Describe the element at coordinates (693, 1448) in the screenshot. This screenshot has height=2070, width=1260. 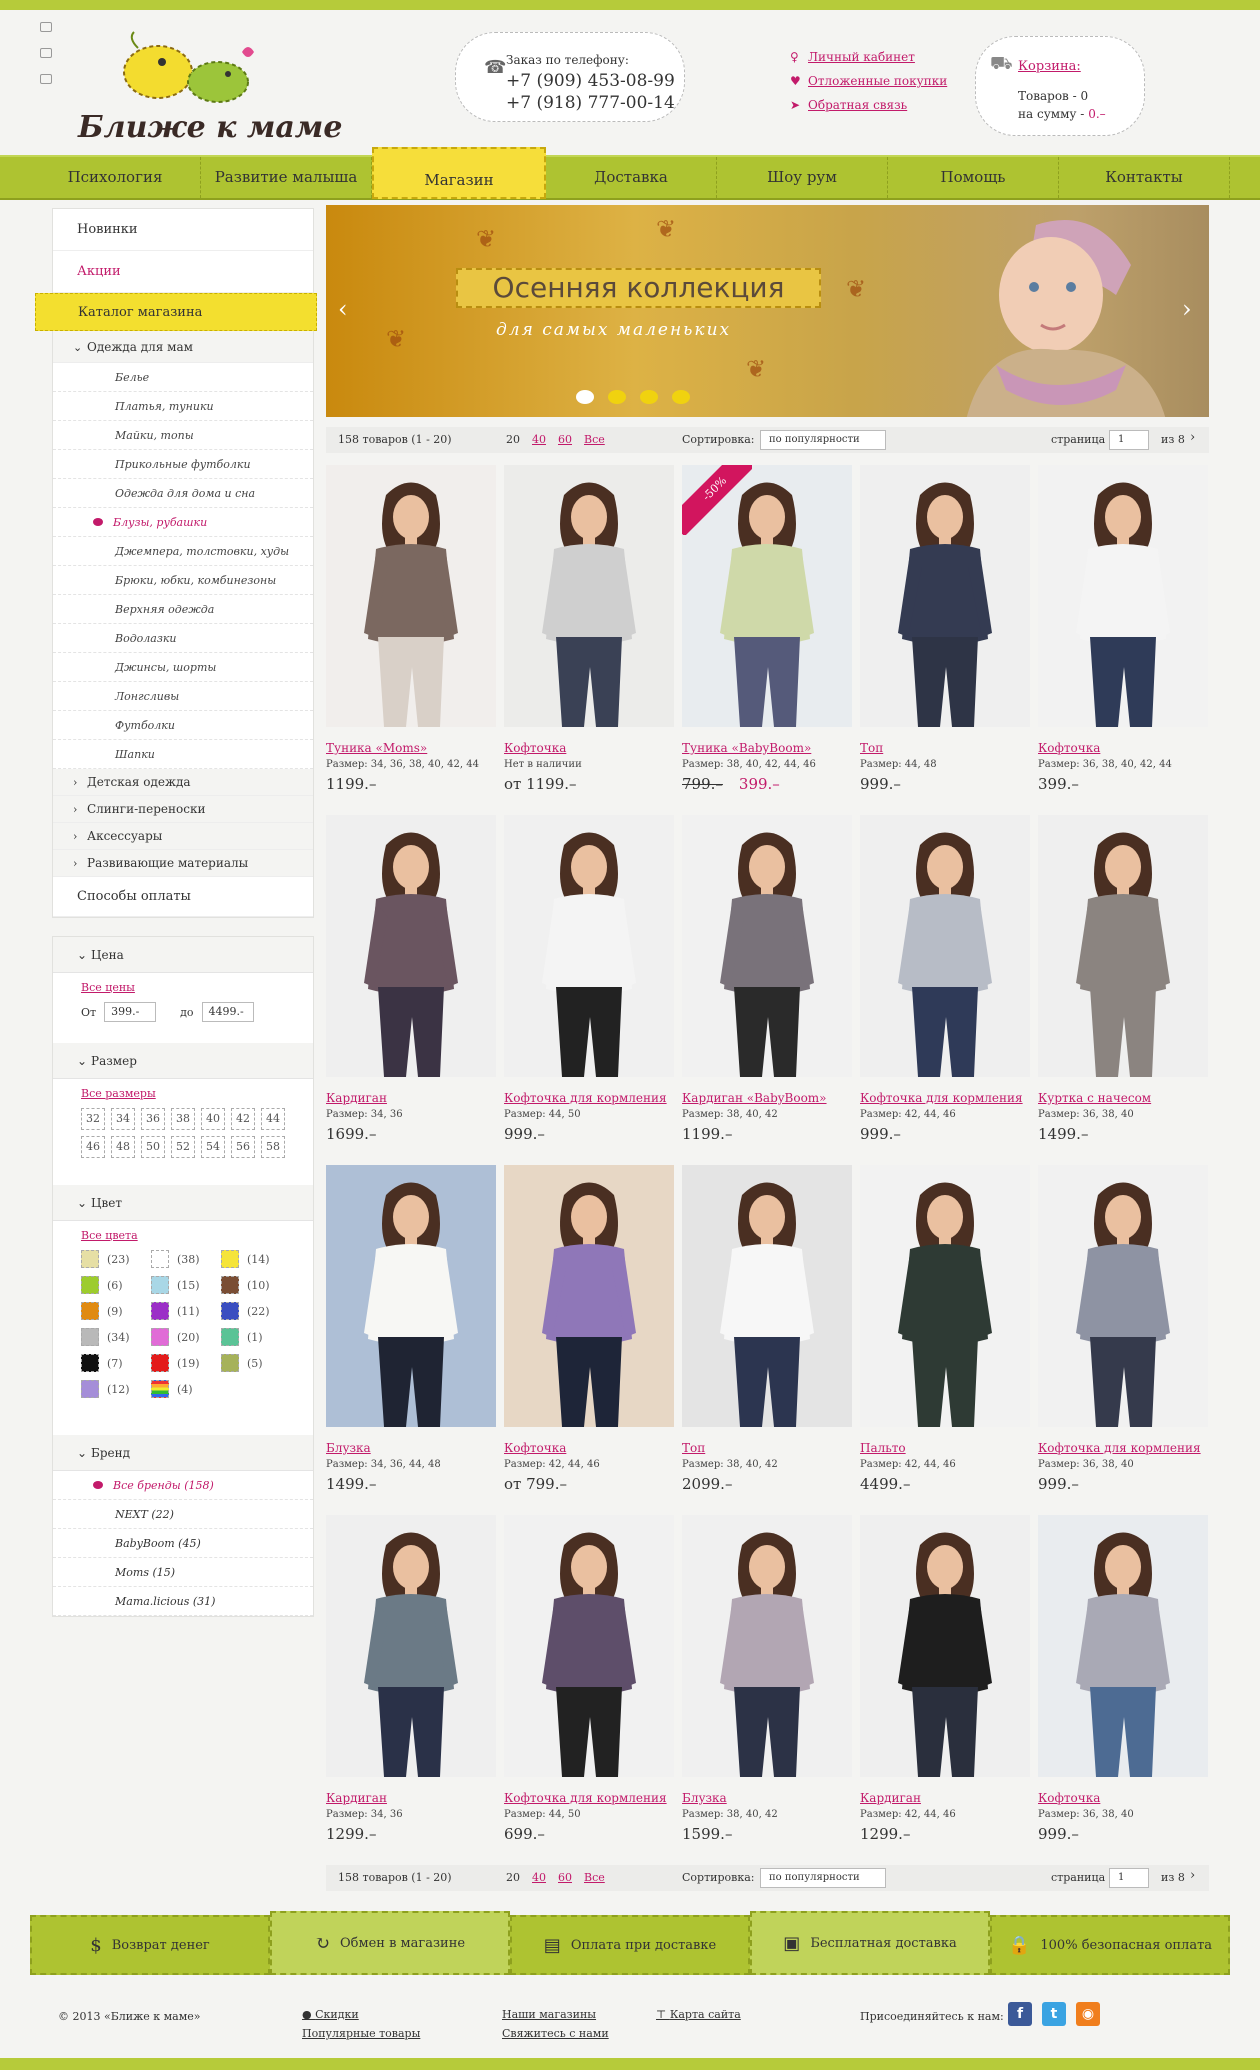
I see `product-name: Топ` at that location.